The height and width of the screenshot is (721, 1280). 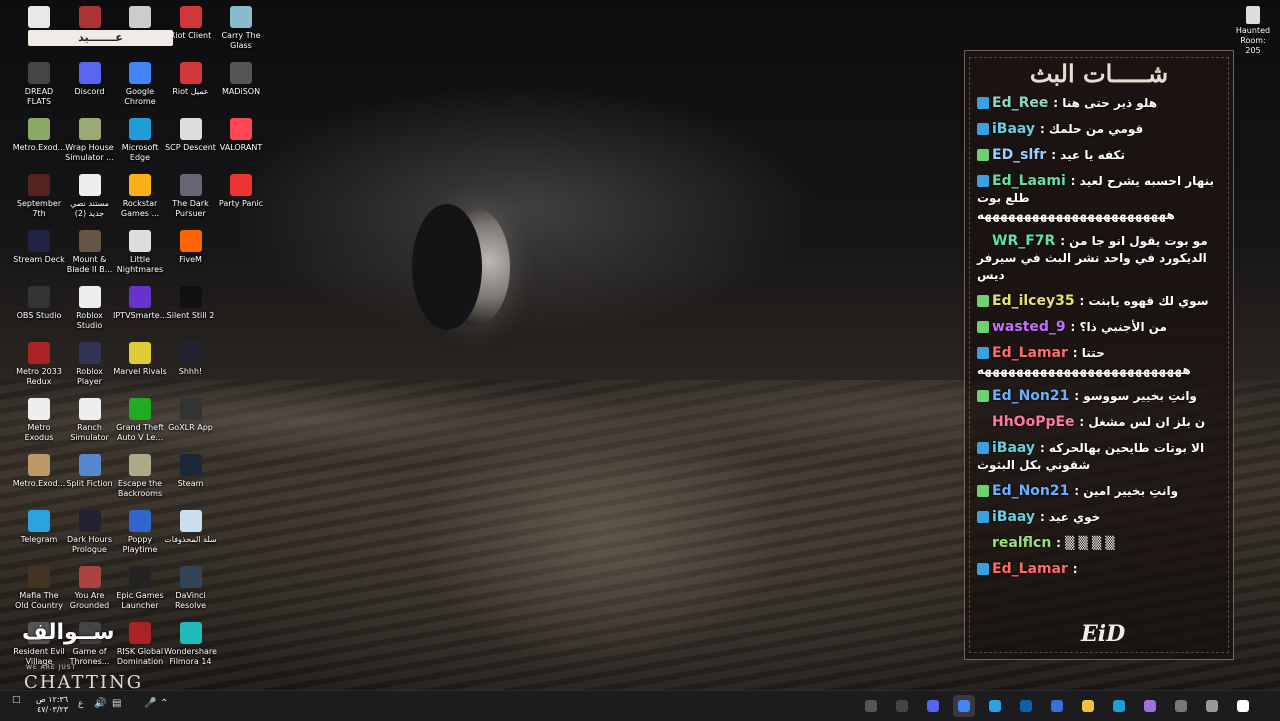 What do you see at coordinates (995, 706) in the screenshot?
I see `telegram-icon` at bounding box center [995, 706].